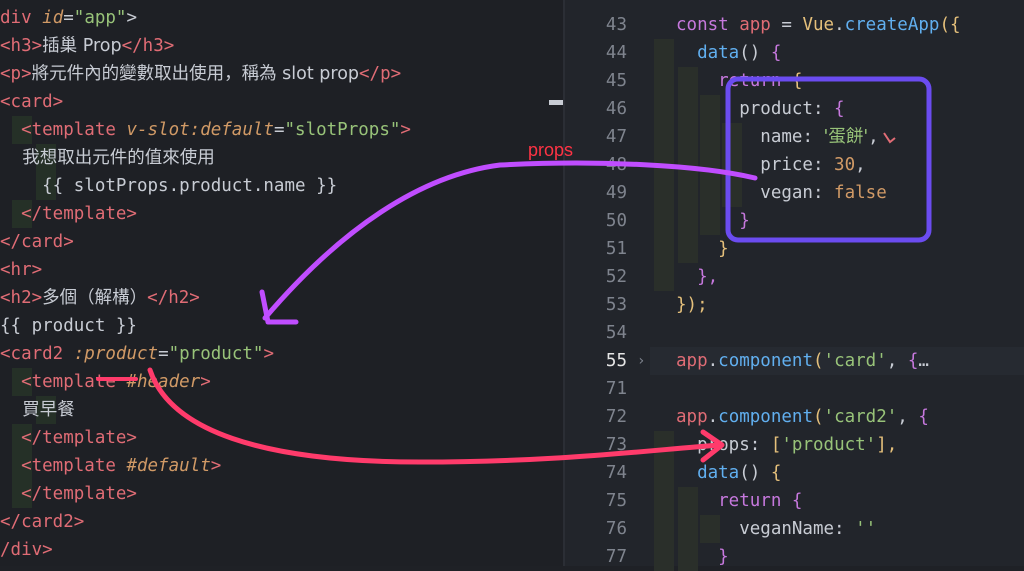 Image resolution: width=1024 pixels, height=571 pixels. I want to click on code-line: 買早餐, so click(37, 410).